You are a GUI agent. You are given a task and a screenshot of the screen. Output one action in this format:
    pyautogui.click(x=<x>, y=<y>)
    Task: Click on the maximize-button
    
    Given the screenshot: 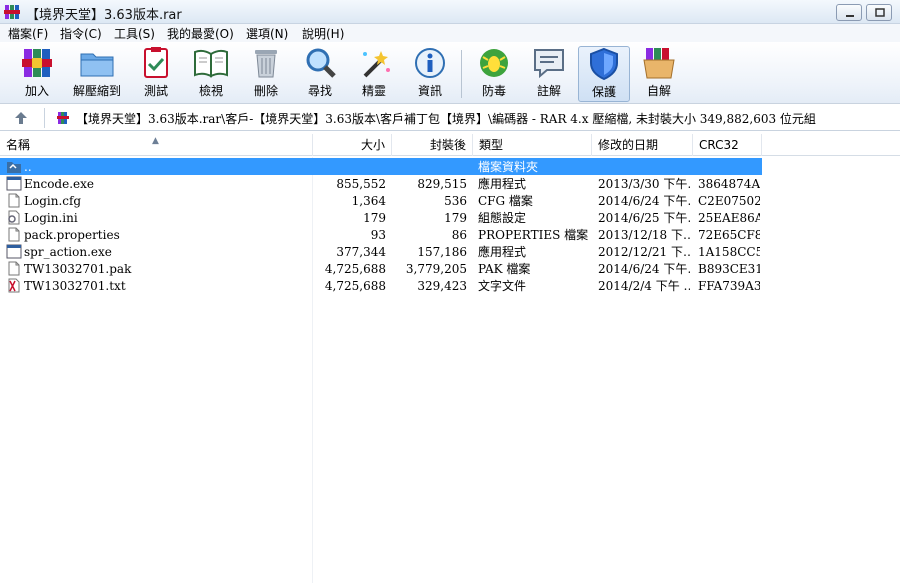 What is the action you would take?
    pyautogui.click(x=879, y=12)
    